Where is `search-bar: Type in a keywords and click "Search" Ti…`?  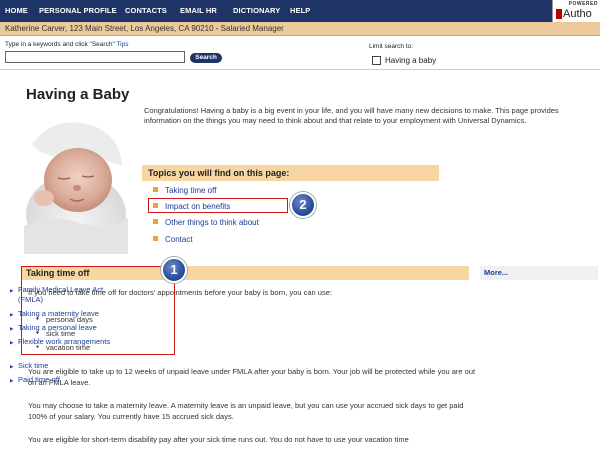
search-bar: Type in a keywords and click "Search" Ti… is located at coordinates (300, 53).